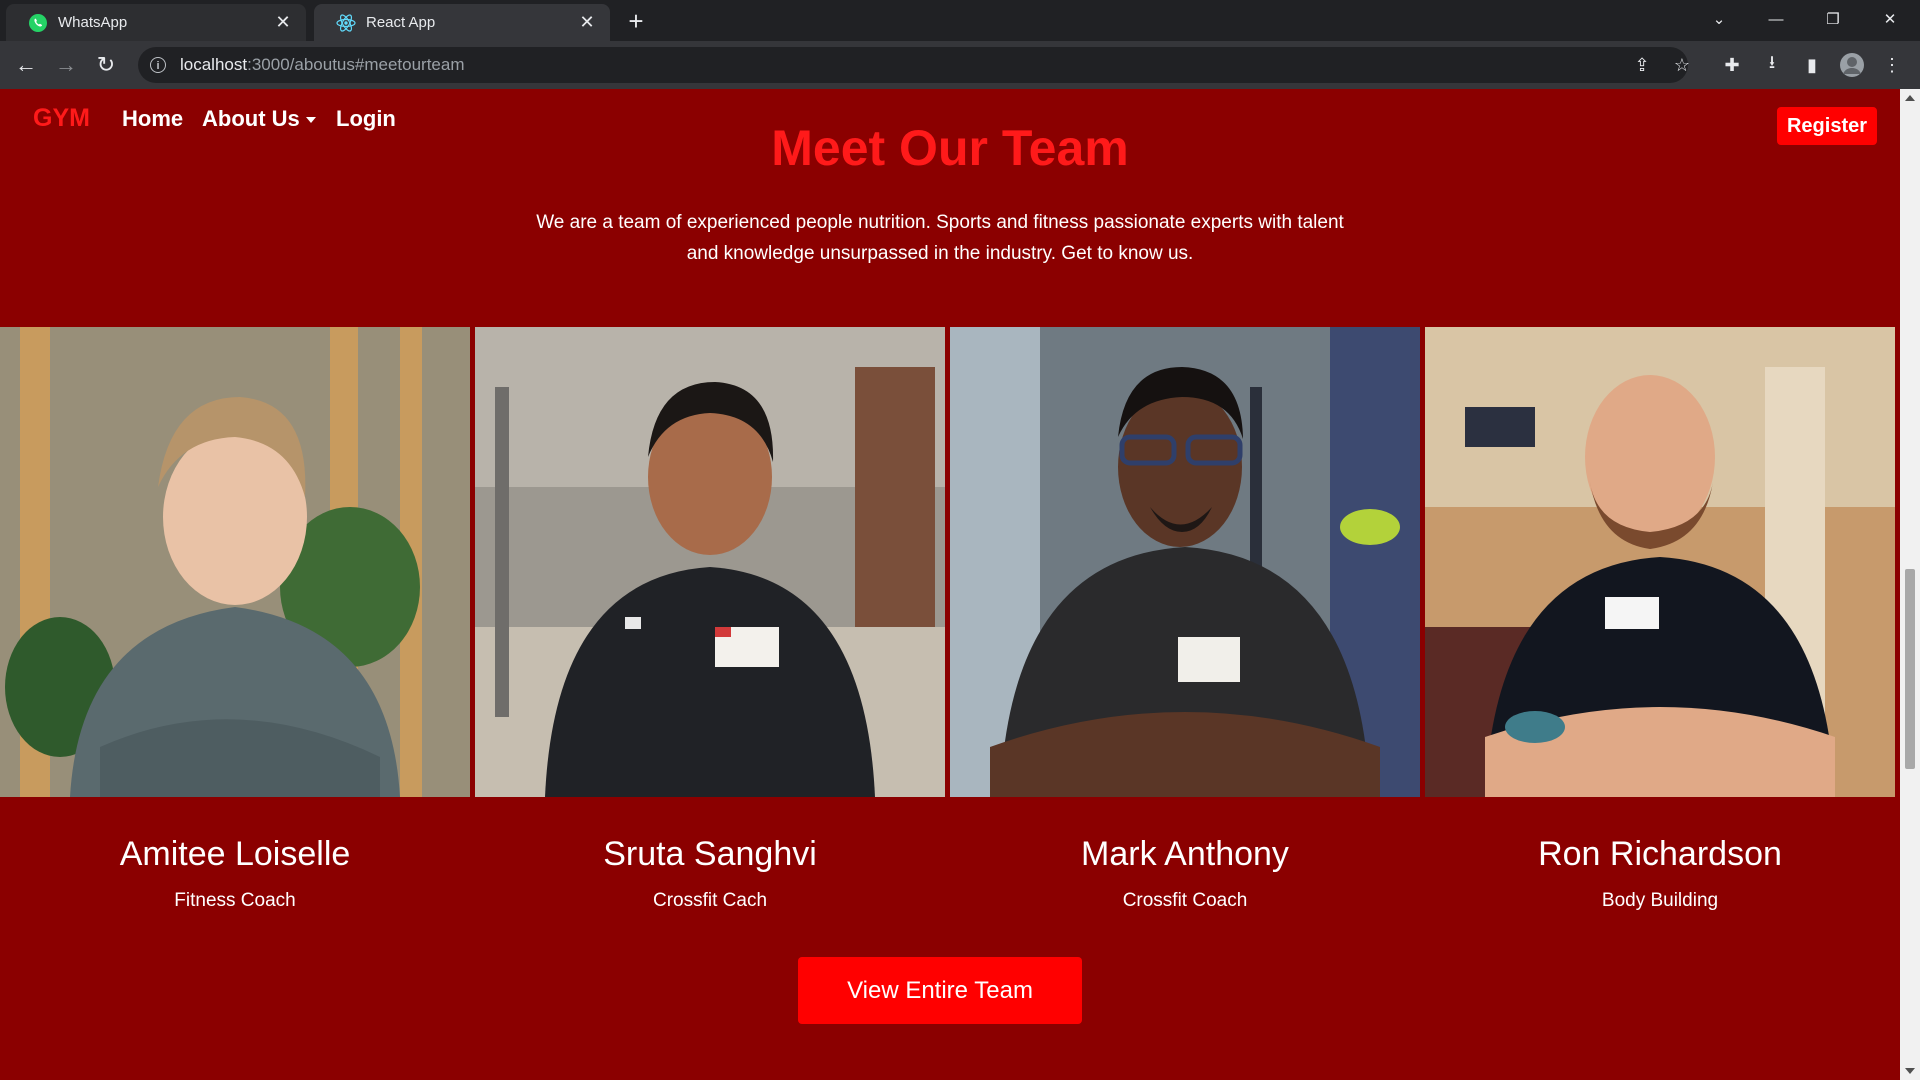 This screenshot has width=1920, height=1080. I want to click on member-name: Sruta Sanghvi, so click(710, 854).